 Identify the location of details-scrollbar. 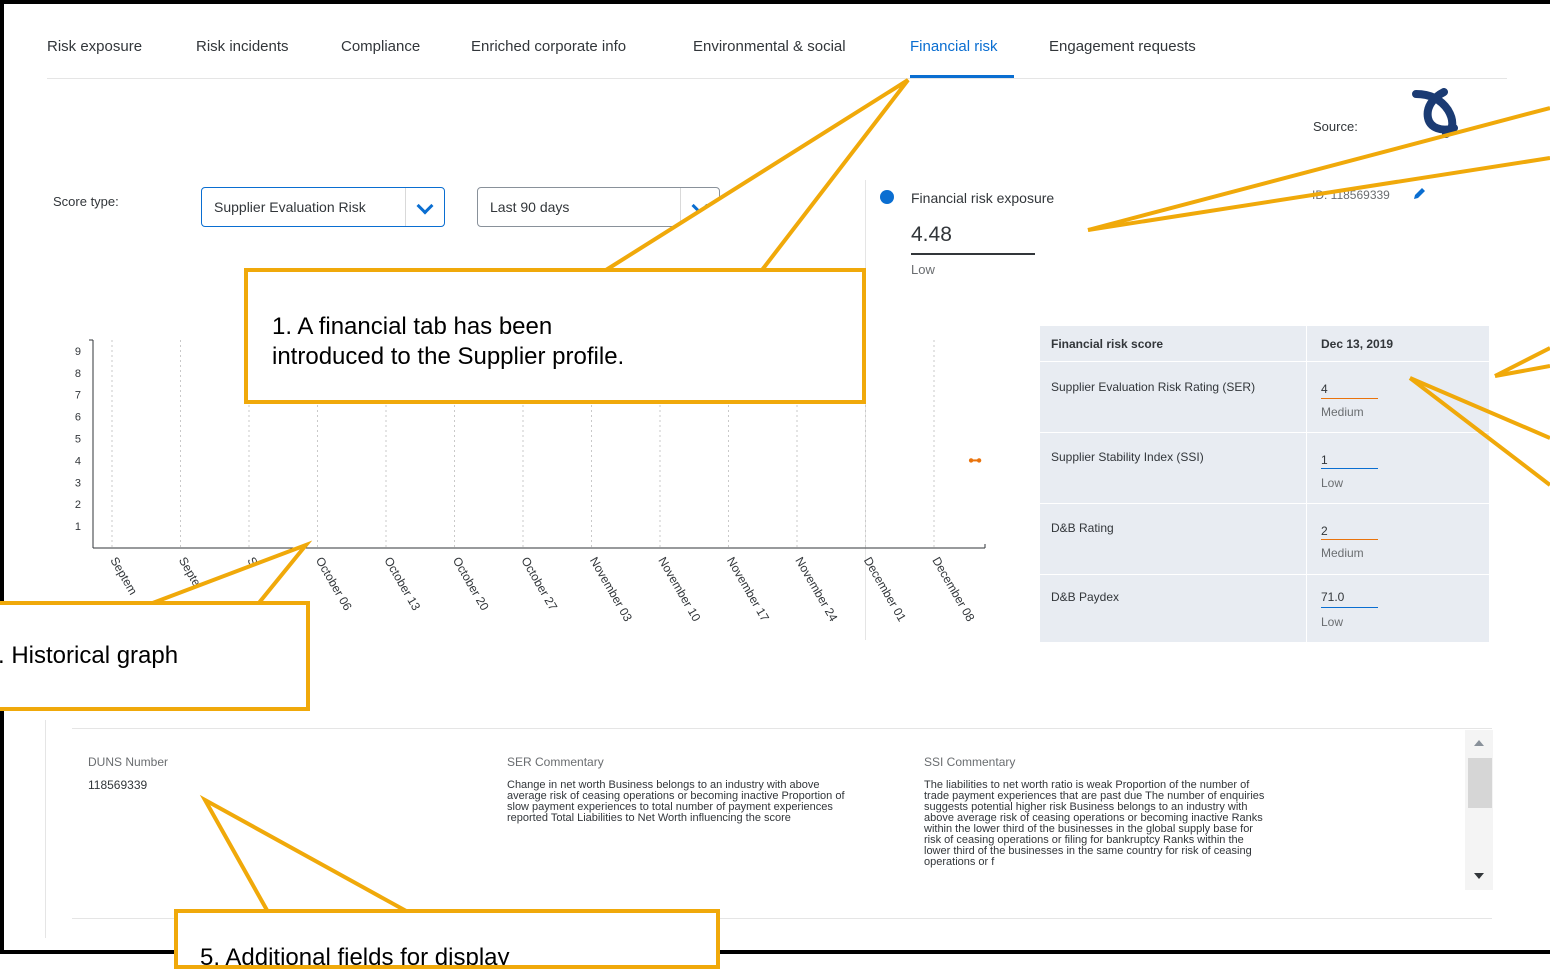
(1479, 810).